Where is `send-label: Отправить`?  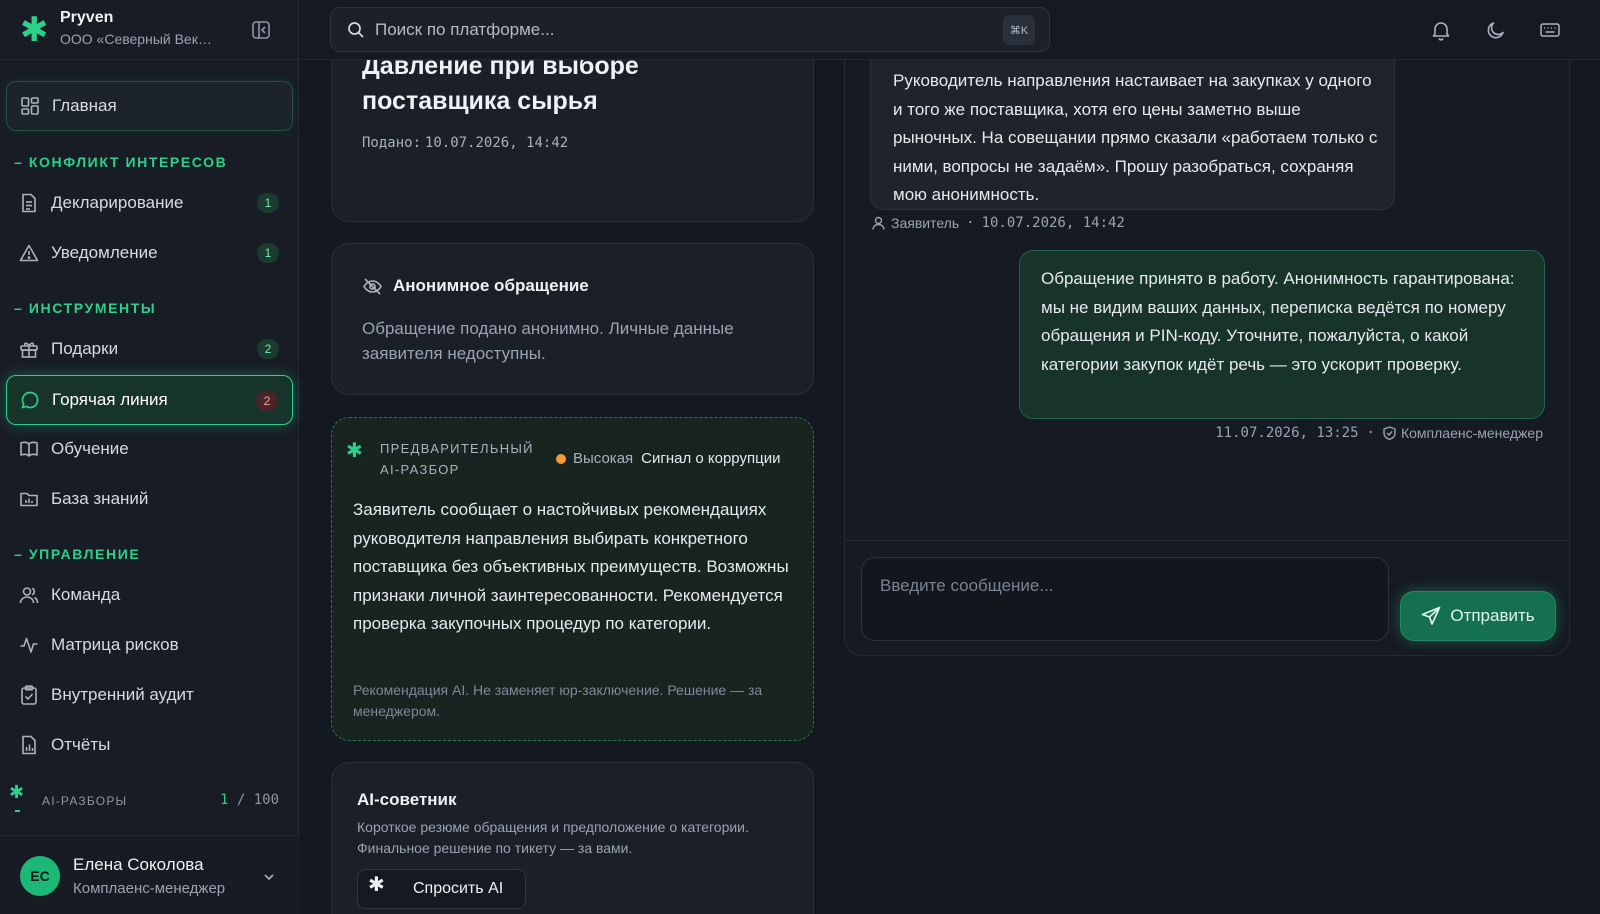
send-label: Отправить is located at coordinates (1492, 615).